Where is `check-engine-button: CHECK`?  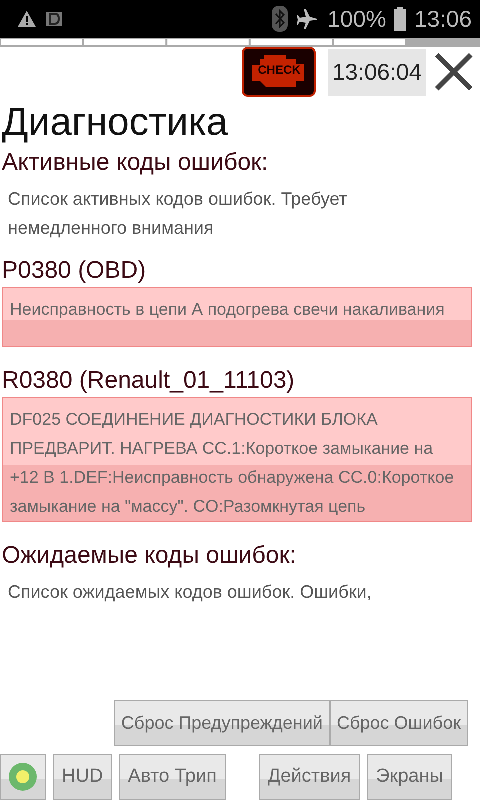
check-engine-button: CHECK is located at coordinates (279, 72).